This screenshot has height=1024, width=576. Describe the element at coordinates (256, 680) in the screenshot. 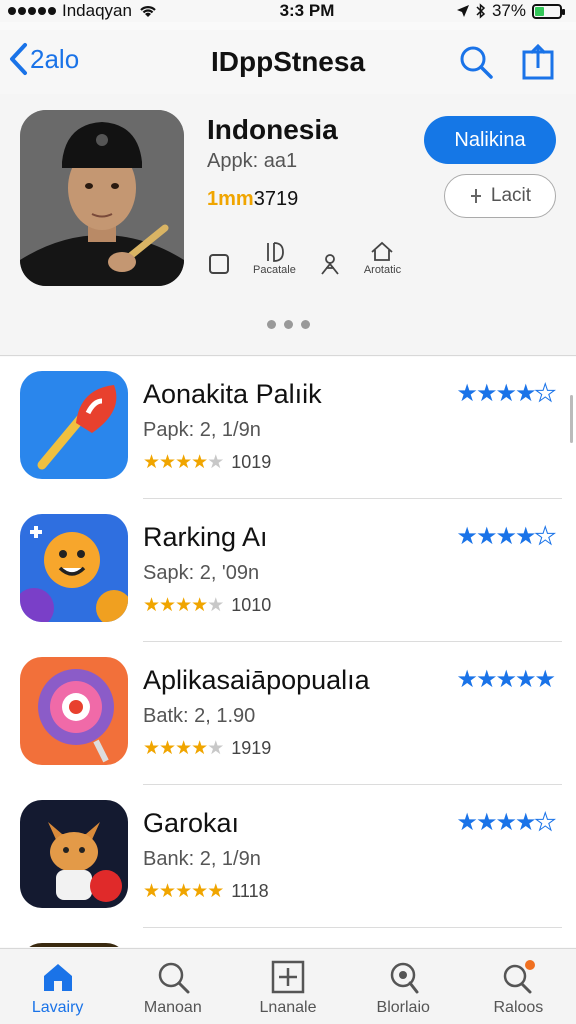

I see `app-name: Aplikasaiāpopualıa` at that location.